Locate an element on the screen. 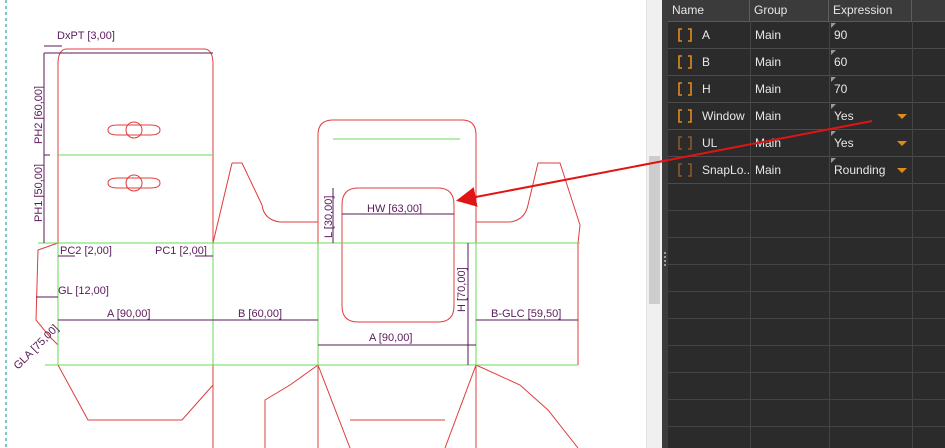 This screenshot has height=448, width=945. dim-dxpt: DxPT [3,00] is located at coordinates (86, 36).